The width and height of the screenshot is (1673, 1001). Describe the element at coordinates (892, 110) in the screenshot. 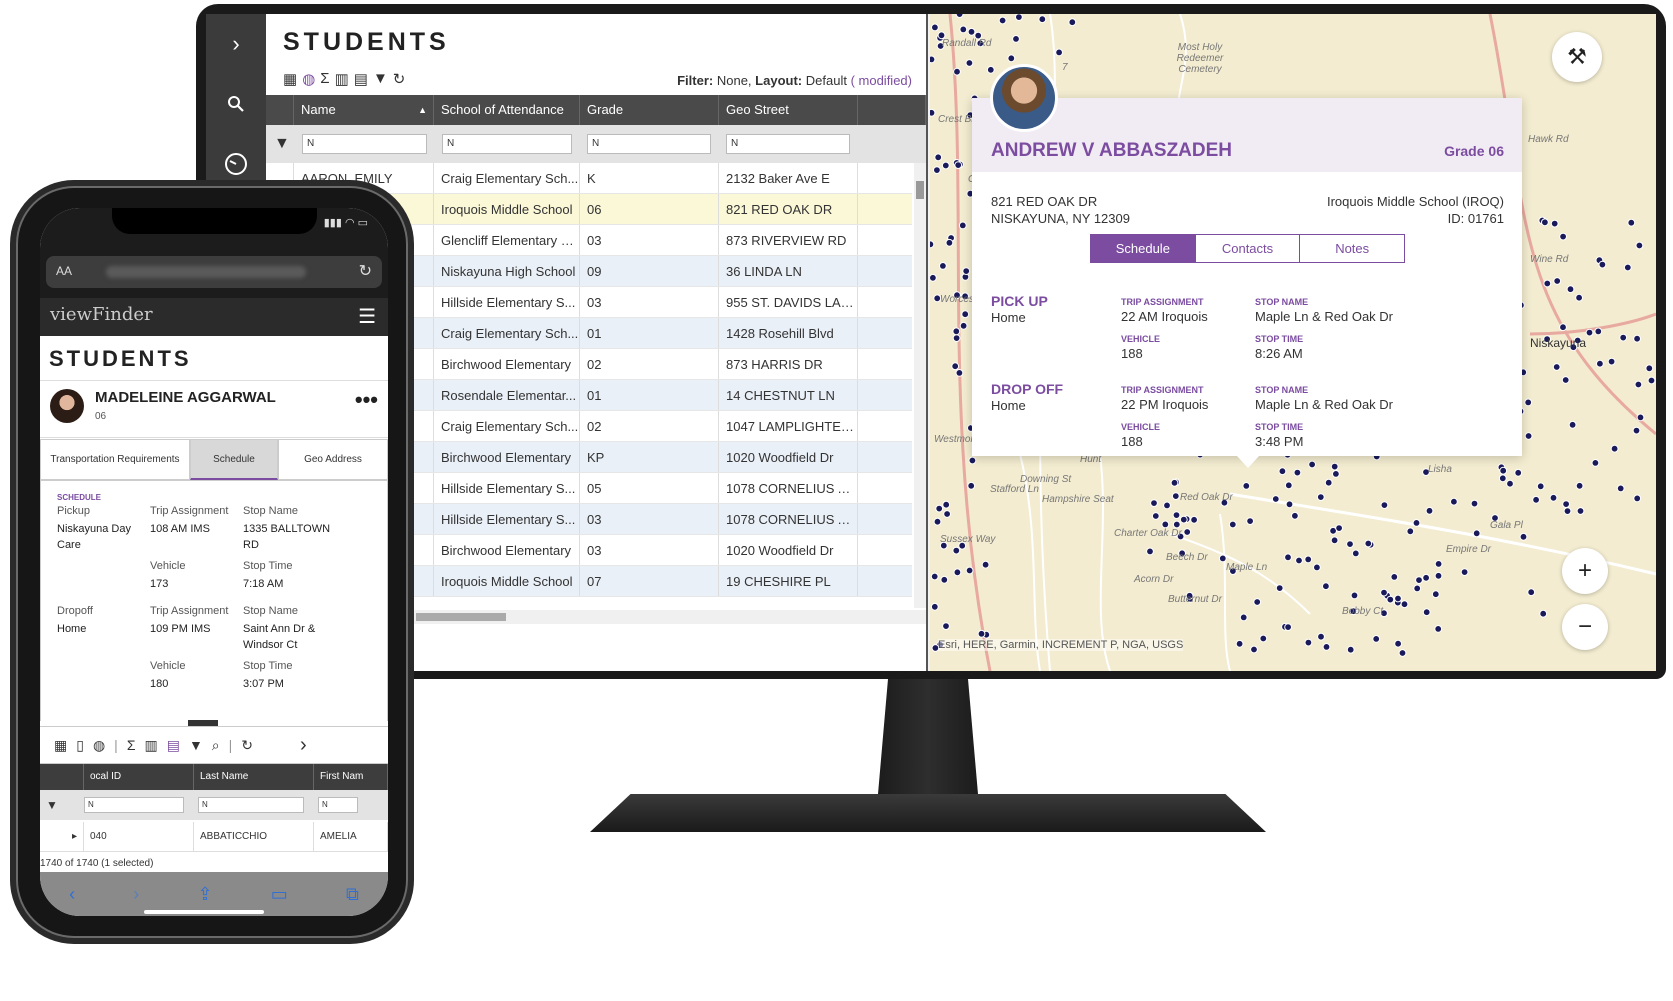

I see `column-header-more` at that location.